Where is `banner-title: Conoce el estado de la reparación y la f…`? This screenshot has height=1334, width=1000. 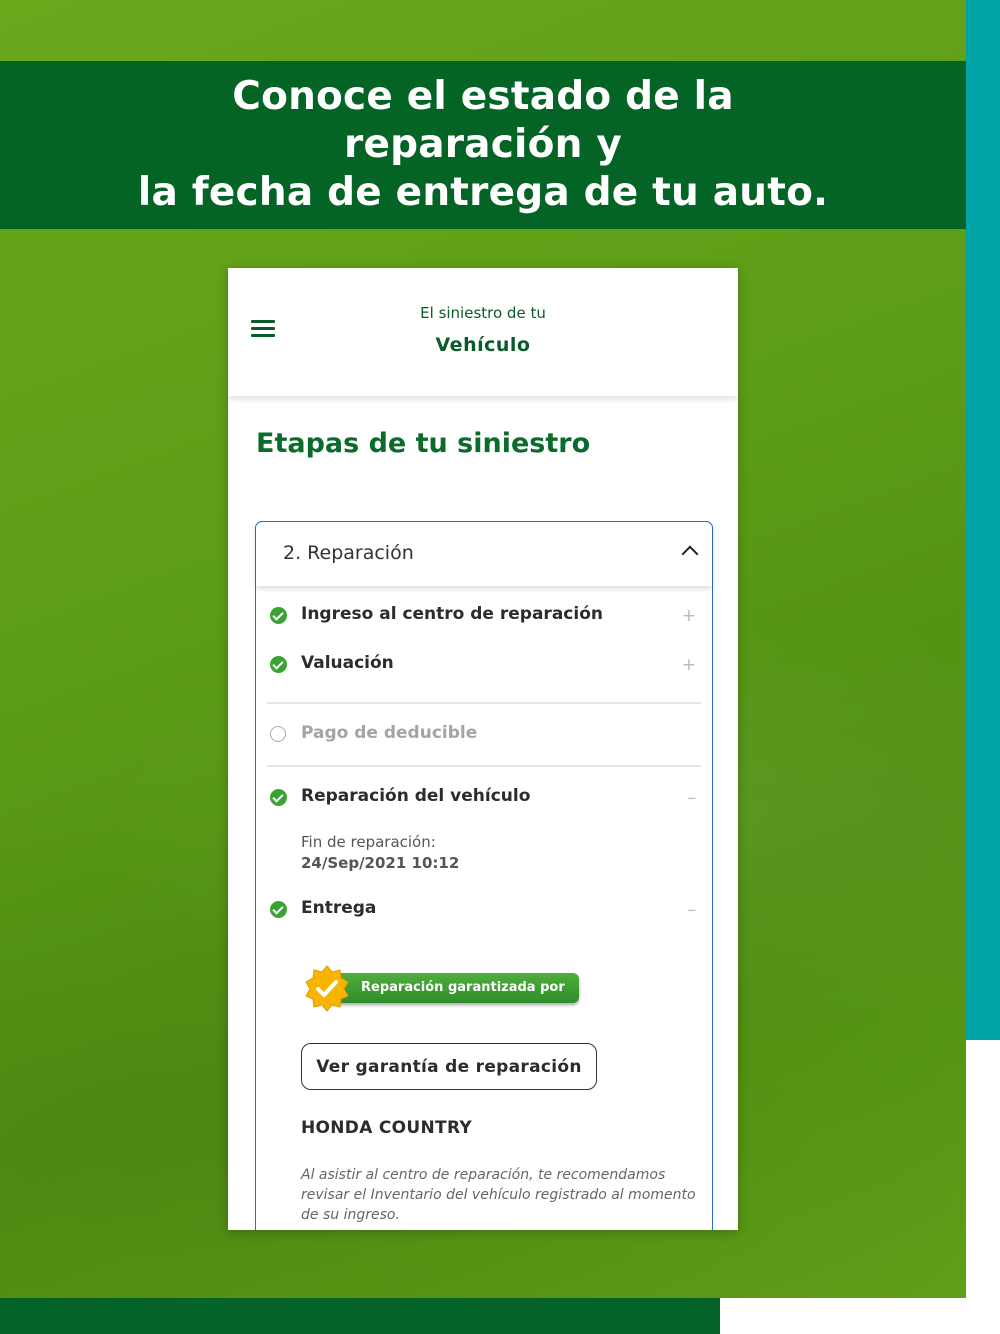 banner-title: Conoce el estado de la reparación y la f… is located at coordinates (483, 145).